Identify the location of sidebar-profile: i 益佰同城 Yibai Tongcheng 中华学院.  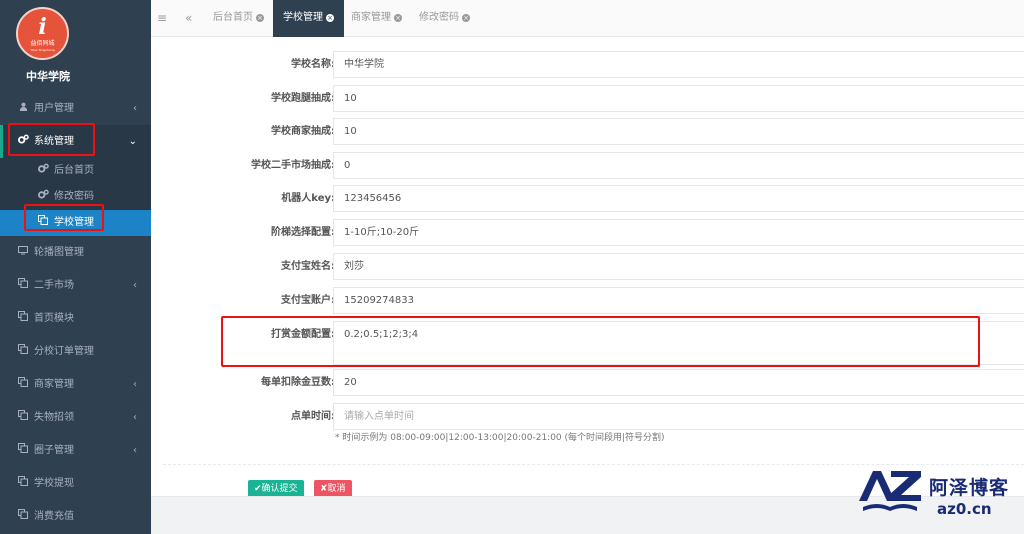
(75, 46).